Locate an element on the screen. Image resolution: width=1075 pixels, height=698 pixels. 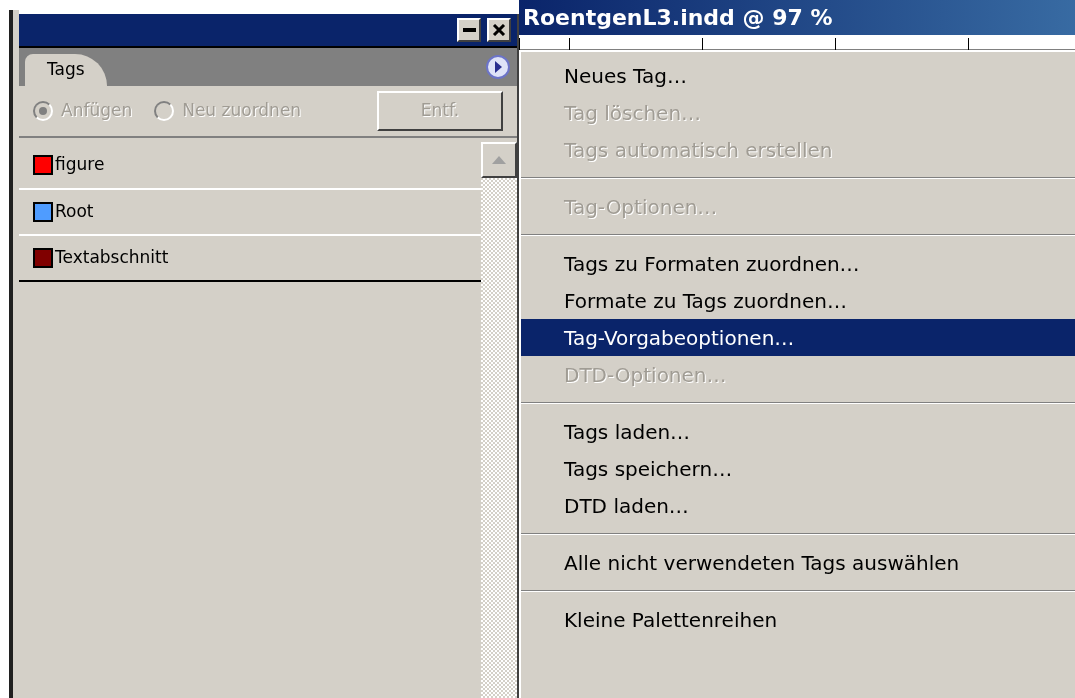
scrollbar is located at coordinates (499, 420).